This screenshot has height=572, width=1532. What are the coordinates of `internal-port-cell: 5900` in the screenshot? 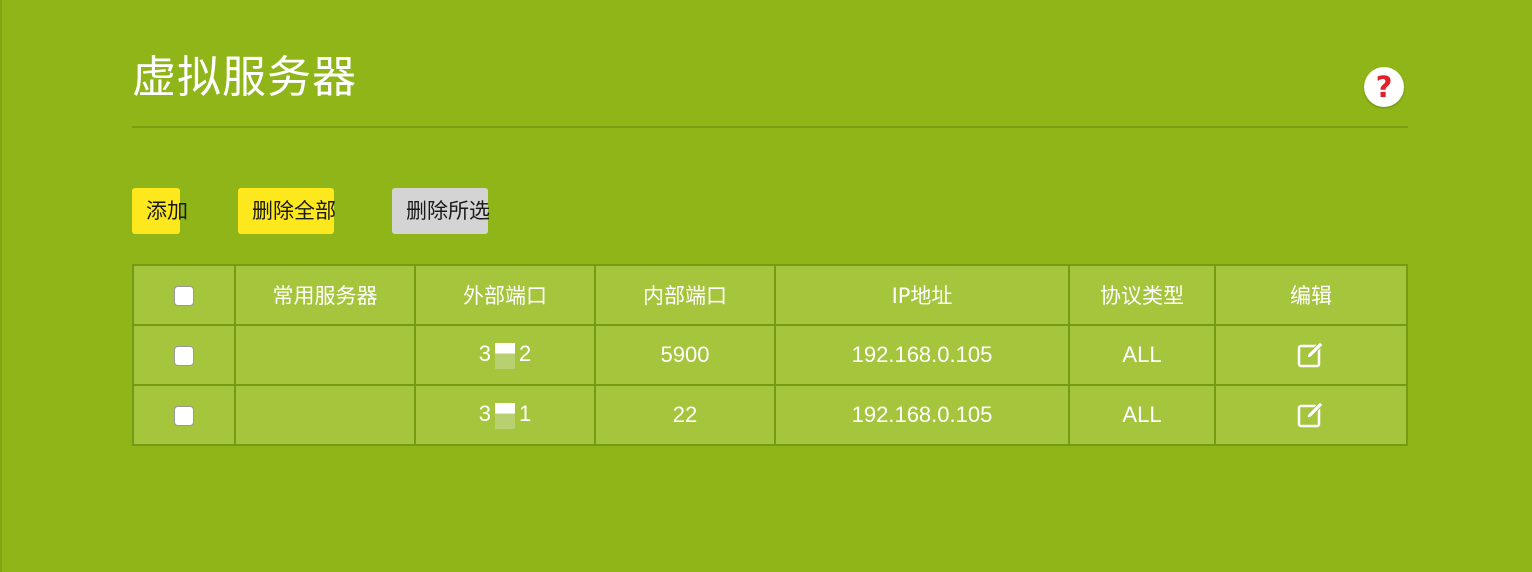 It's located at (685, 355).